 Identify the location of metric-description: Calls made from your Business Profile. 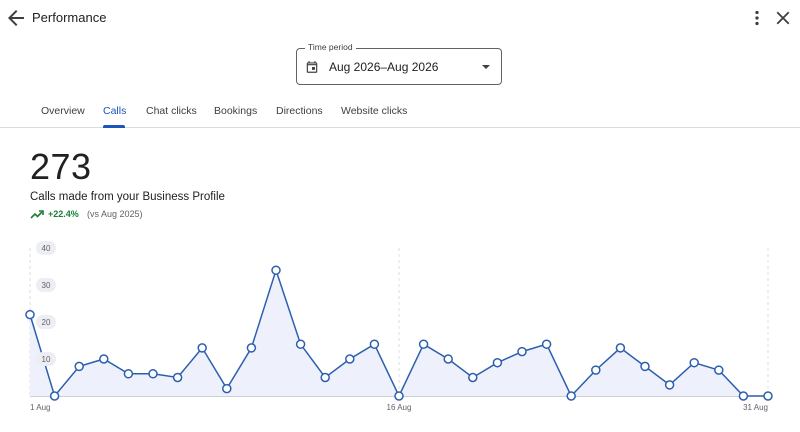
(127, 197).